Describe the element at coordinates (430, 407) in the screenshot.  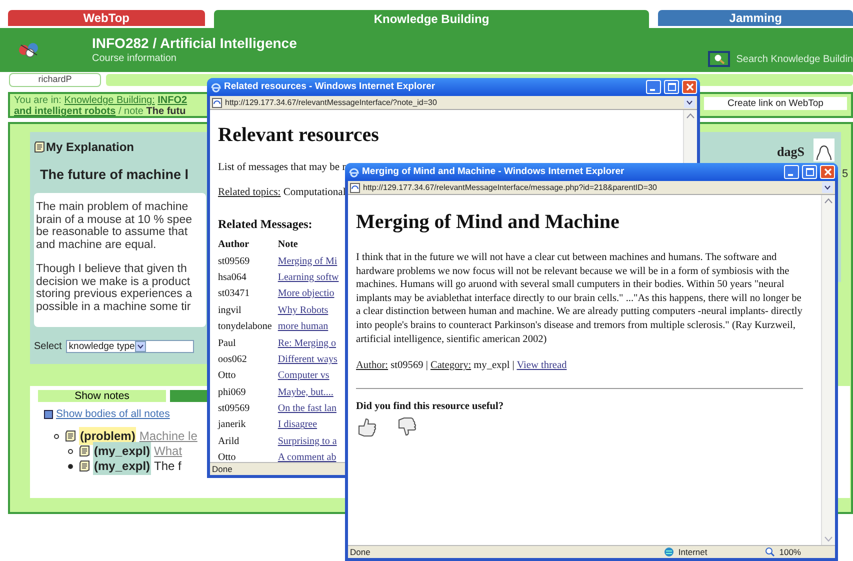
I see `question-text: Did you find this resource useful?` at that location.